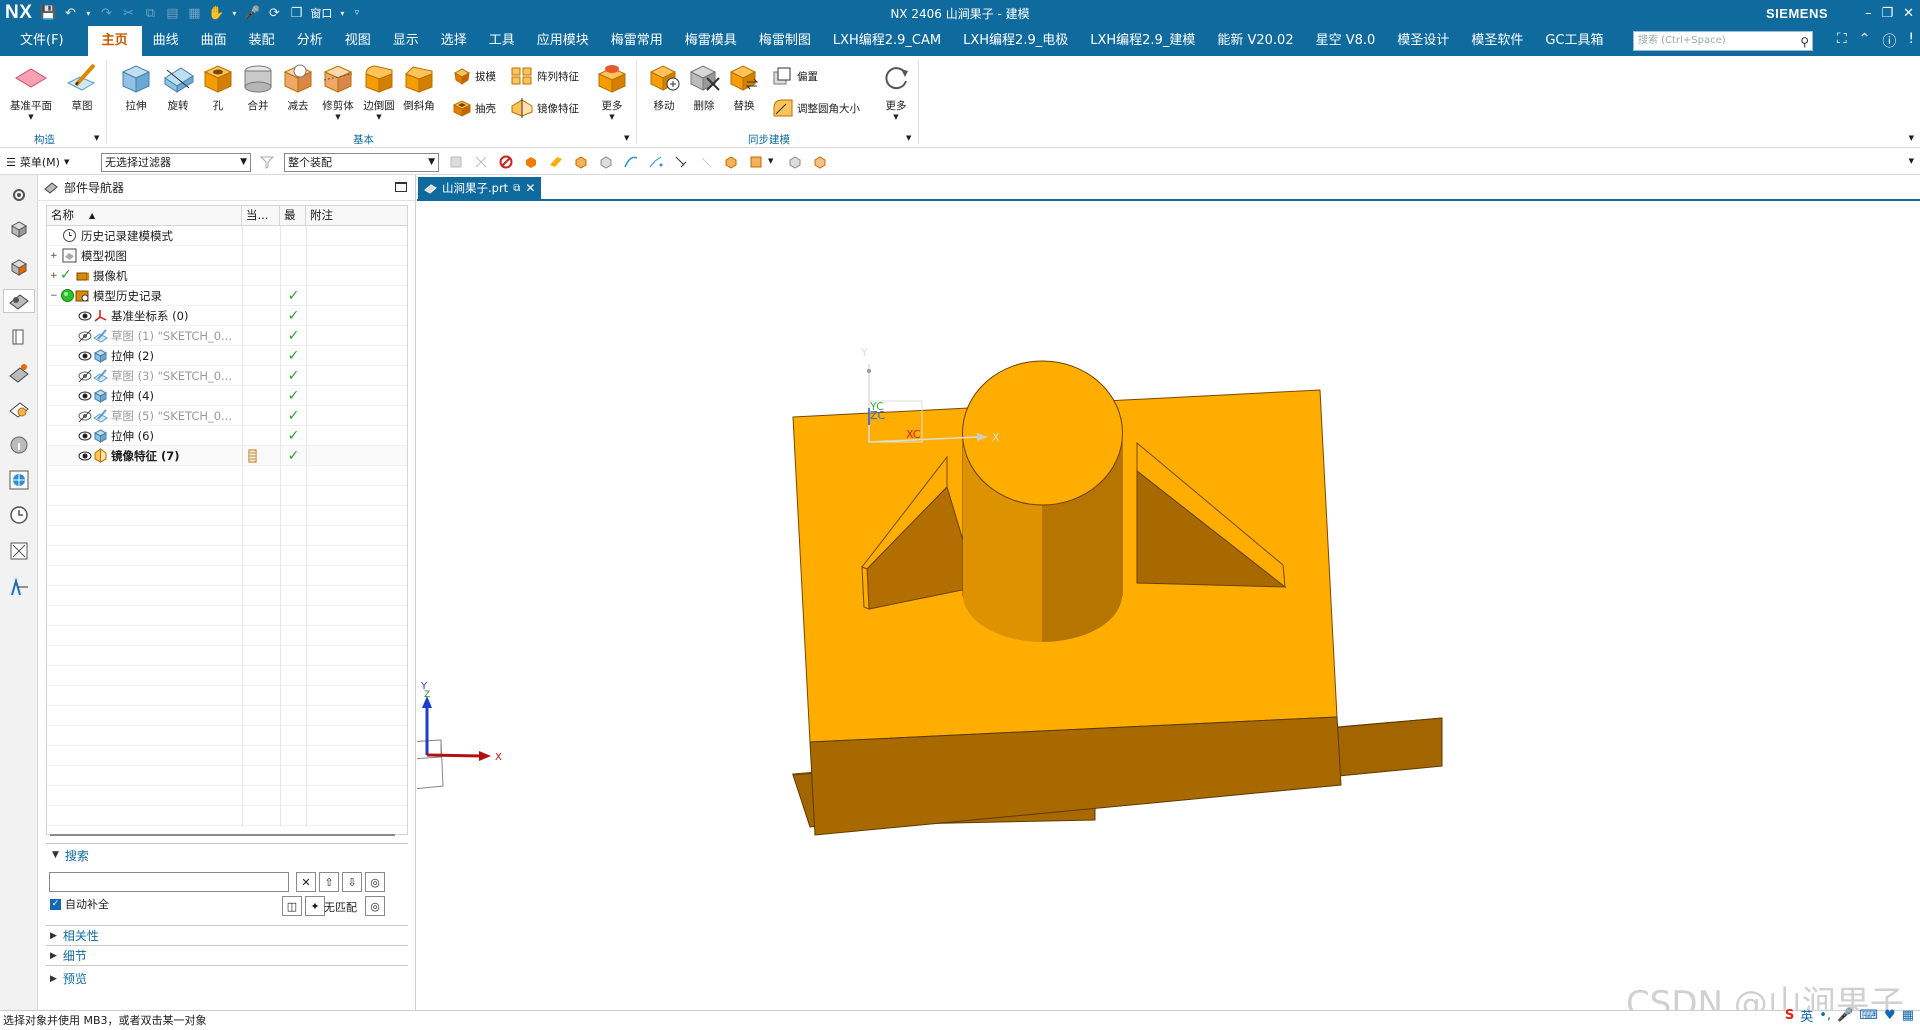 This screenshot has width=1920, height=1030. I want to click on reuse-library-icon, so click(19, 337).